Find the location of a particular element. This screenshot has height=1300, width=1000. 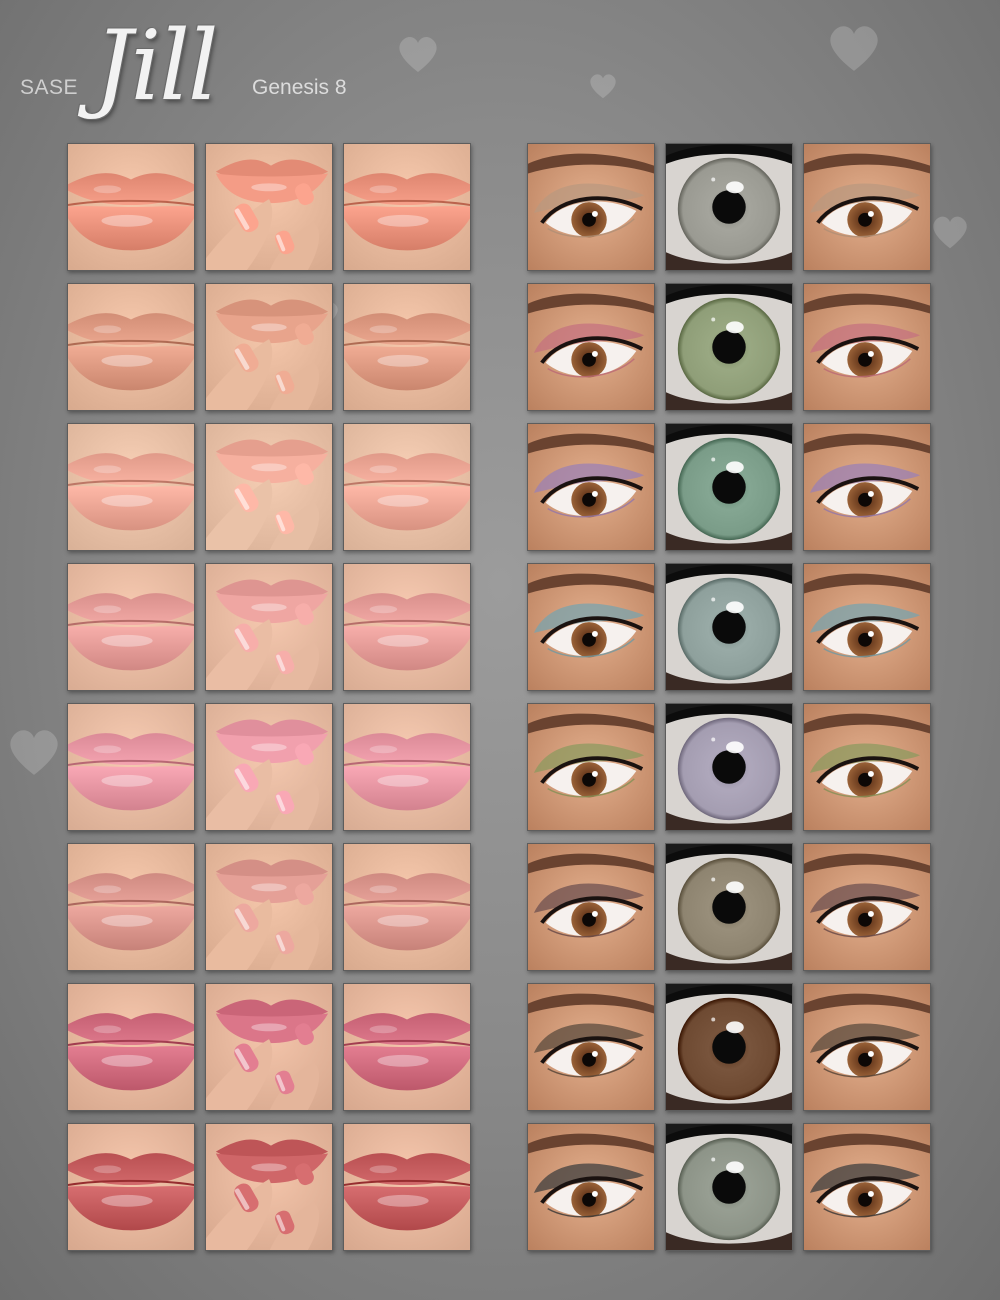

product-name: Jill is located at coordinates (156, 66).